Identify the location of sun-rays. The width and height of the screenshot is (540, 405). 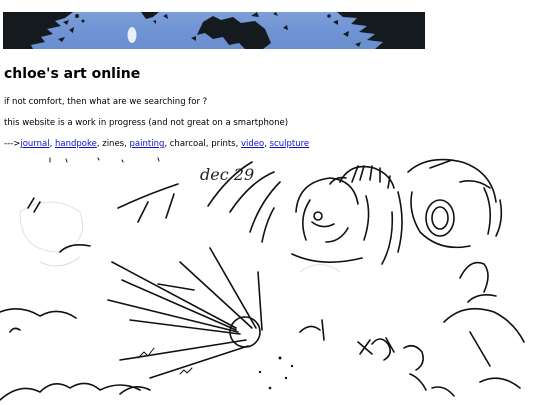
(161, 311).